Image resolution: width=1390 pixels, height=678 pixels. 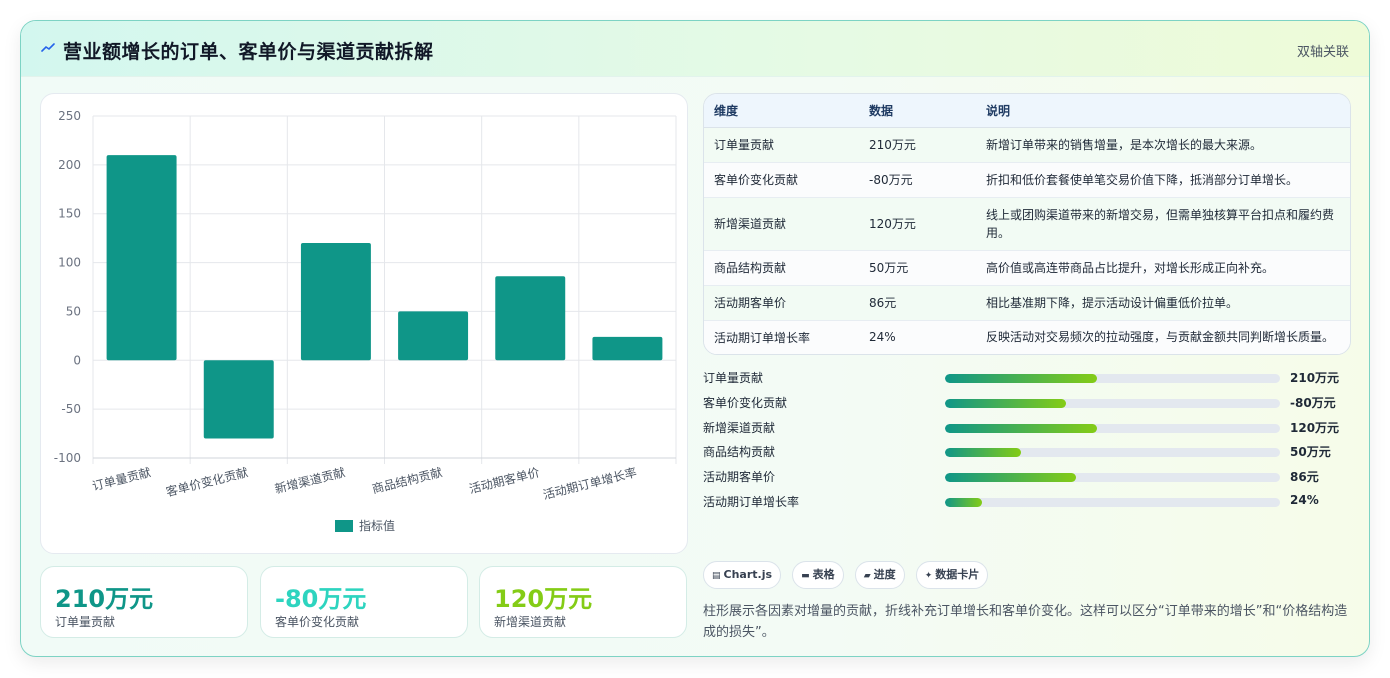 What do you see at coordinates (1304, 499) in the screenshot?
I see `progress-value: 24%` at bounding box center [1304, 499].